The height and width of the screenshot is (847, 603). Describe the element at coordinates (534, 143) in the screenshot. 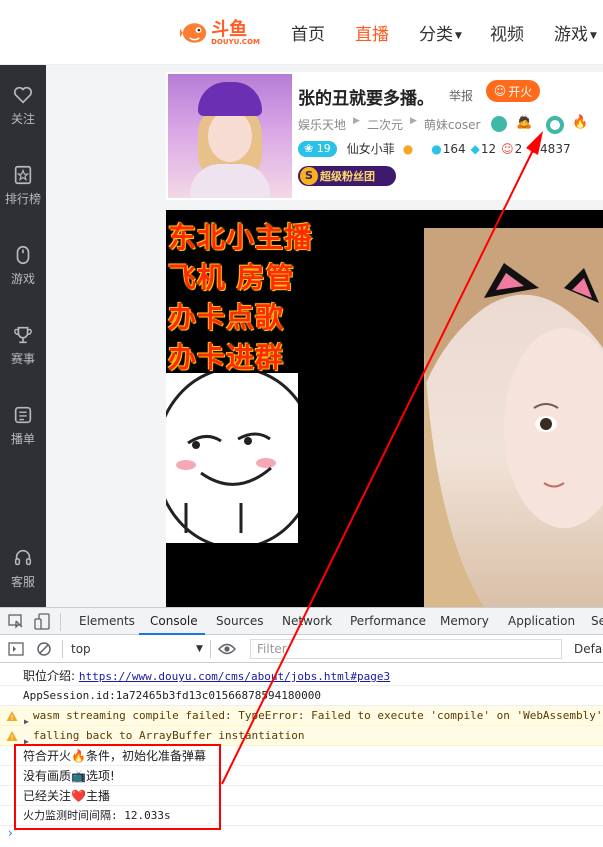

I see `arrowhead-icon` at that location.